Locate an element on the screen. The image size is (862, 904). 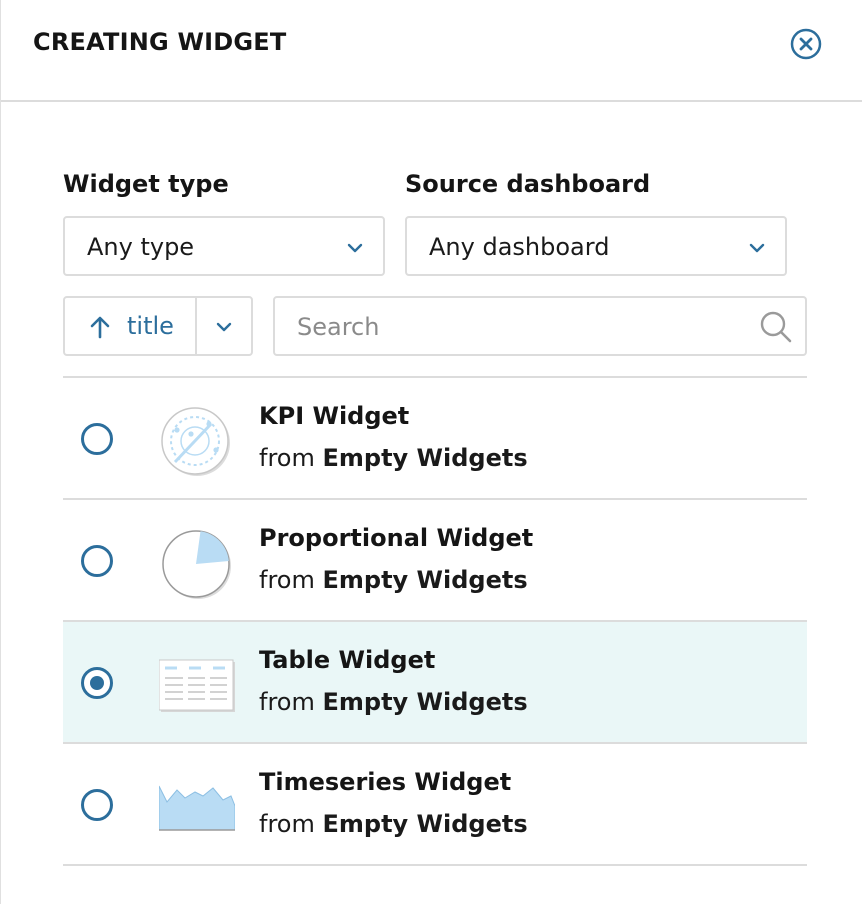
sort-field-dropdown is located at coordinates (224, 326).